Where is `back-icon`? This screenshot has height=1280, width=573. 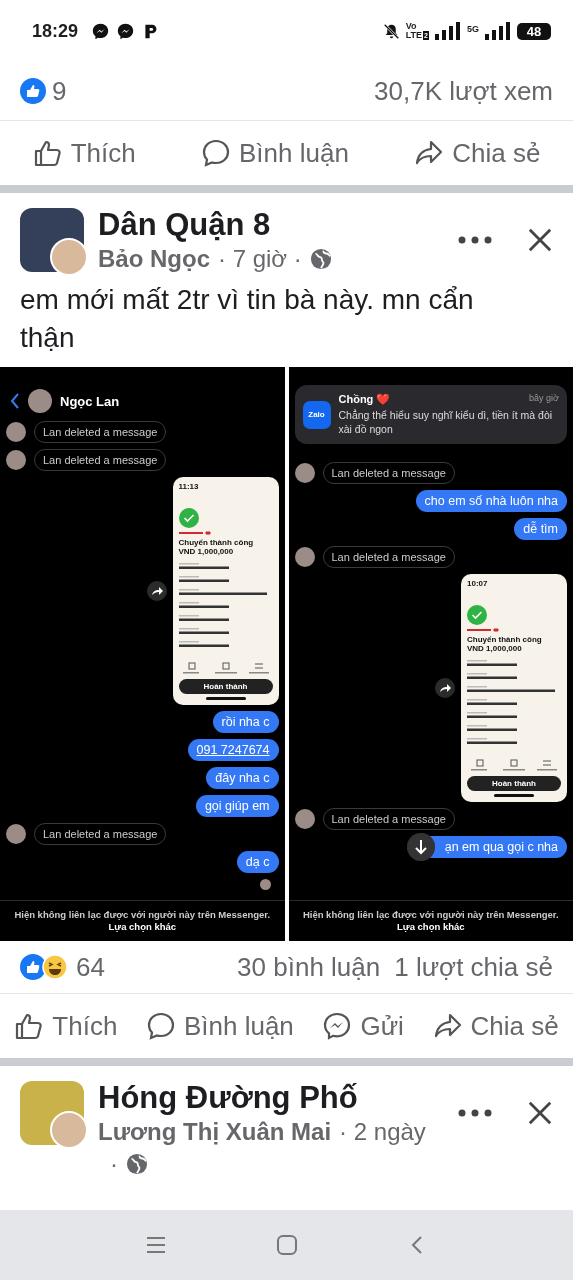 back-icon is located at coordinates (15, 401).